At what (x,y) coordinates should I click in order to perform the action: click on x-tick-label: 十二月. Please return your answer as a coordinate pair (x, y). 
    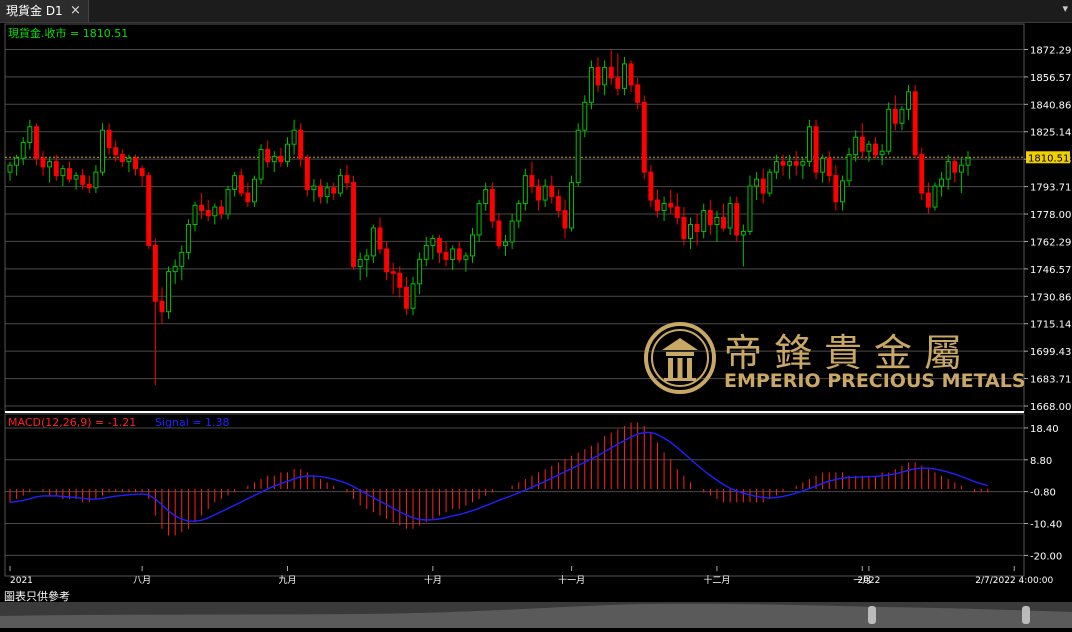
    Looking at the image, I should click on (716, 580).